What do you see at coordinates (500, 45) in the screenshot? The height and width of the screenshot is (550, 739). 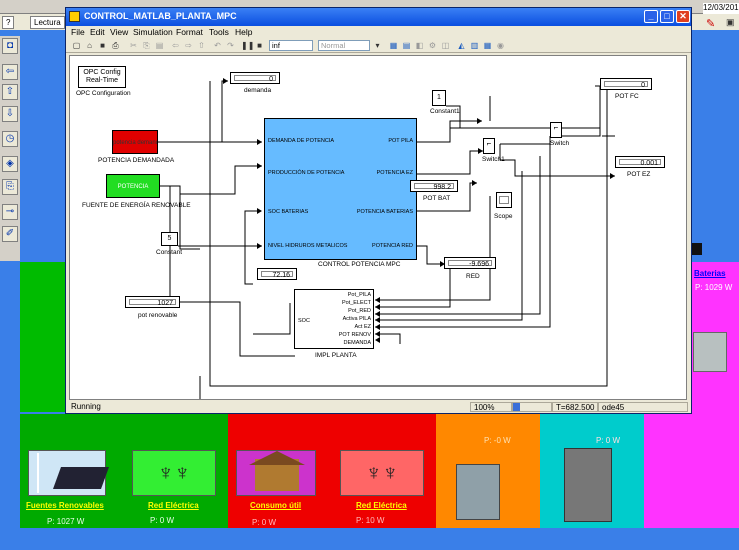 I see `record-icon: ◉` at bounding box center [500, 45].